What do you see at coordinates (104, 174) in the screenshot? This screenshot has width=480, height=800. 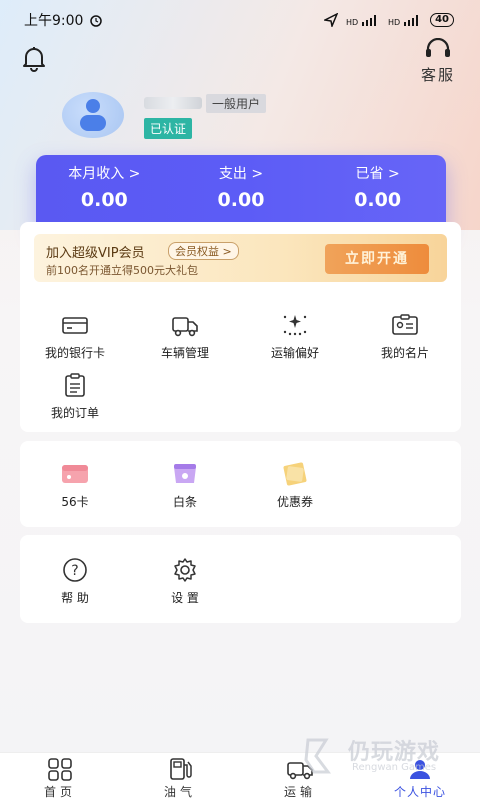 I see `stat-income-label: 本月收入 >` at bounding box center [104, 174].